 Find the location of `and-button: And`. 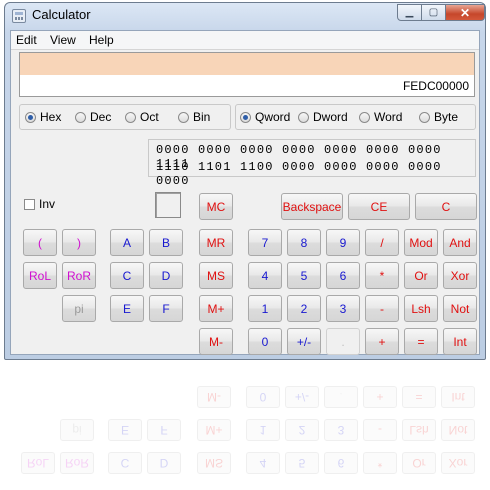

and-button: And is located at coordinates (460, 242).